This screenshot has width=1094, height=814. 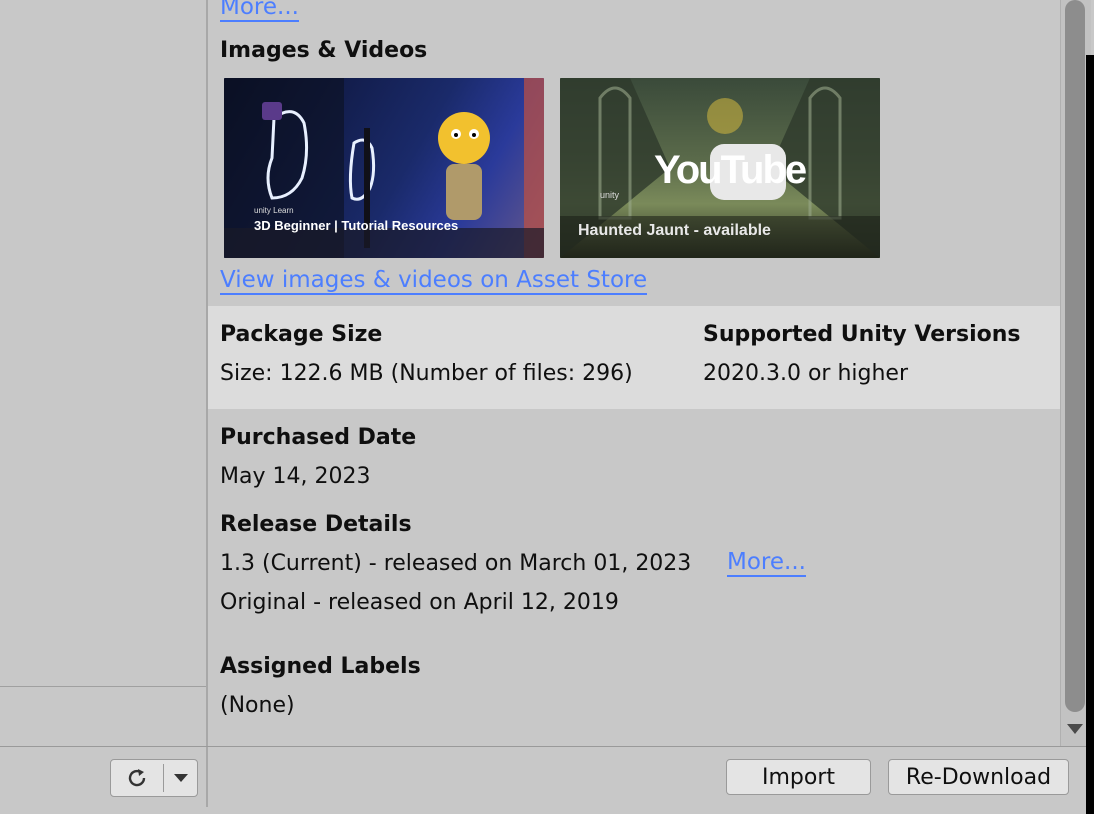 What do you see at coordinates (316, 524) in the screenshot?
I see `release-details-heading: Release Details` at bounding box center [316, 524].